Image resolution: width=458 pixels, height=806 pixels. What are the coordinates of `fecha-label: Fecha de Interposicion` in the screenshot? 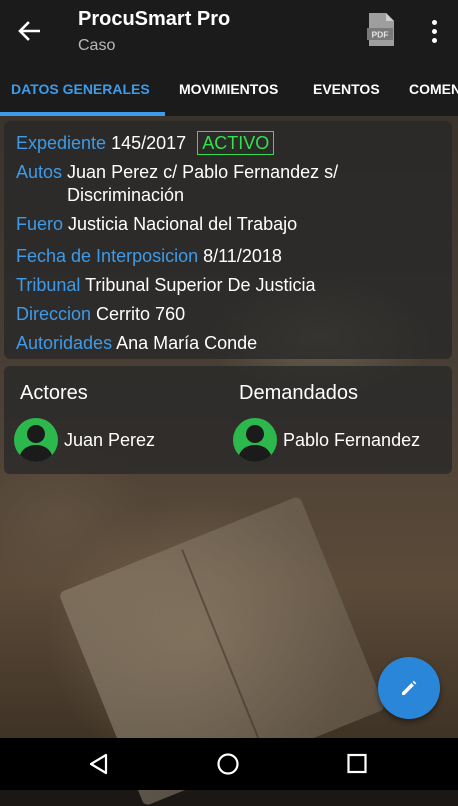 It's located at (107, 256).